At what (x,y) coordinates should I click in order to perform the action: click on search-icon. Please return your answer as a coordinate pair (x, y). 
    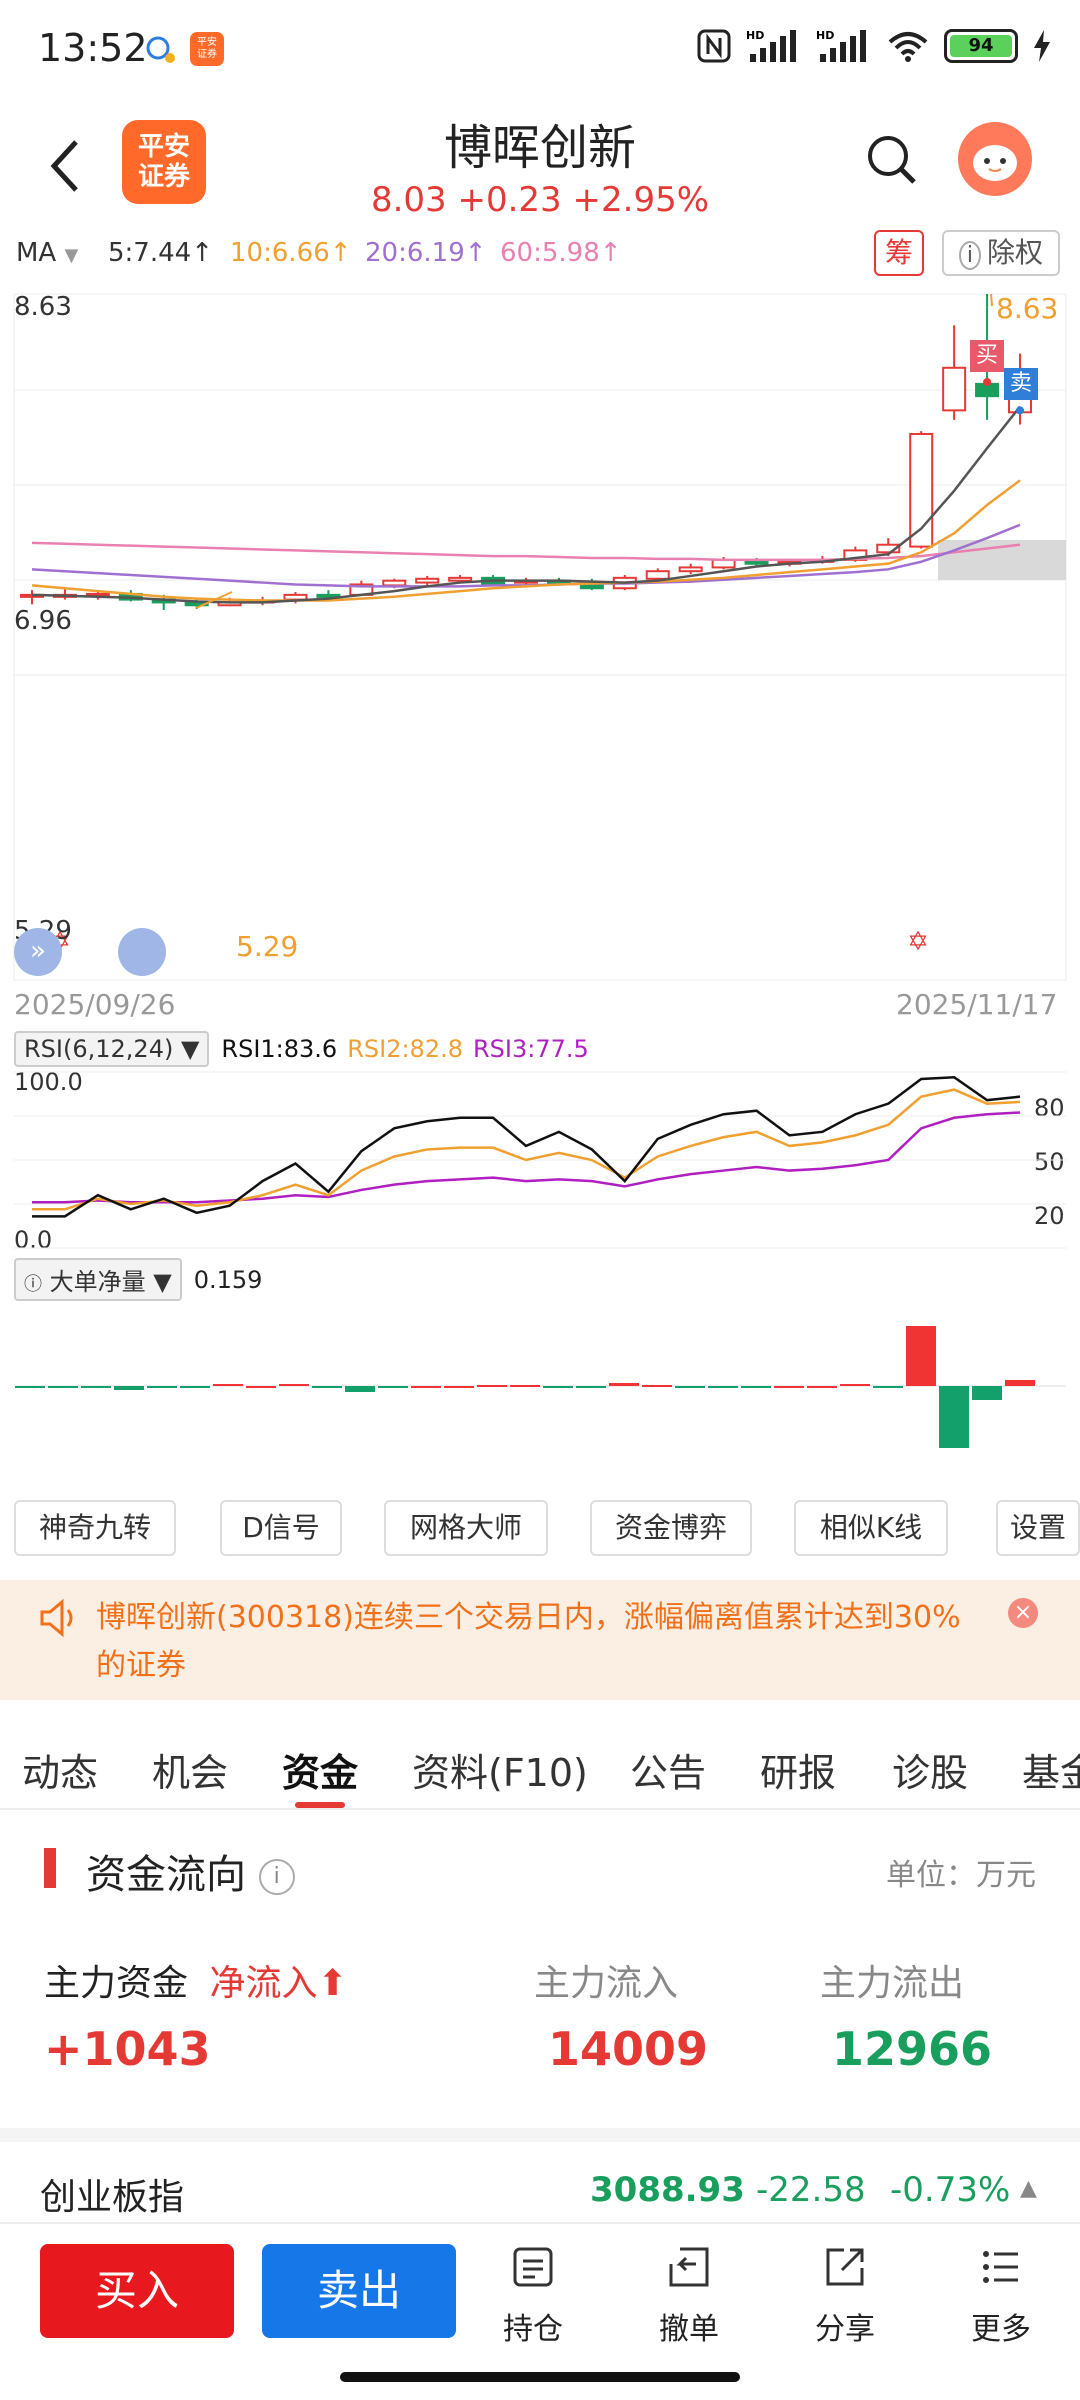
    Looking at the image, I should click on (892, 160).